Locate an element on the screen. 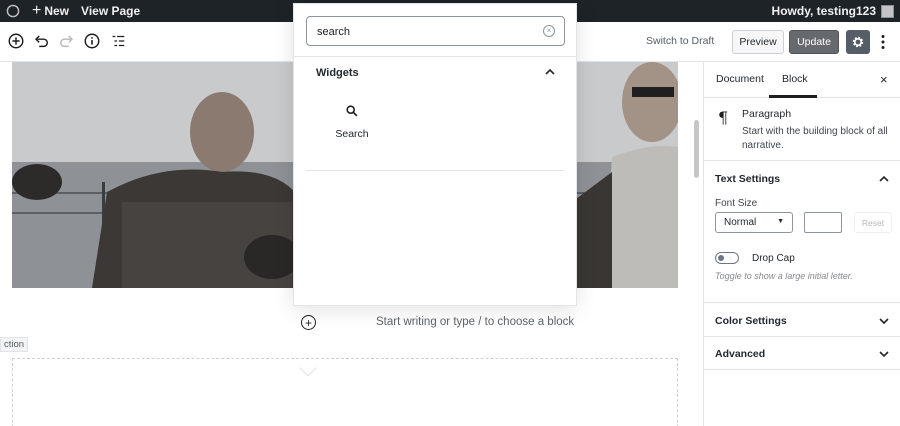  font-size-select: Normal ▼ is located at coordinates (754, 222).